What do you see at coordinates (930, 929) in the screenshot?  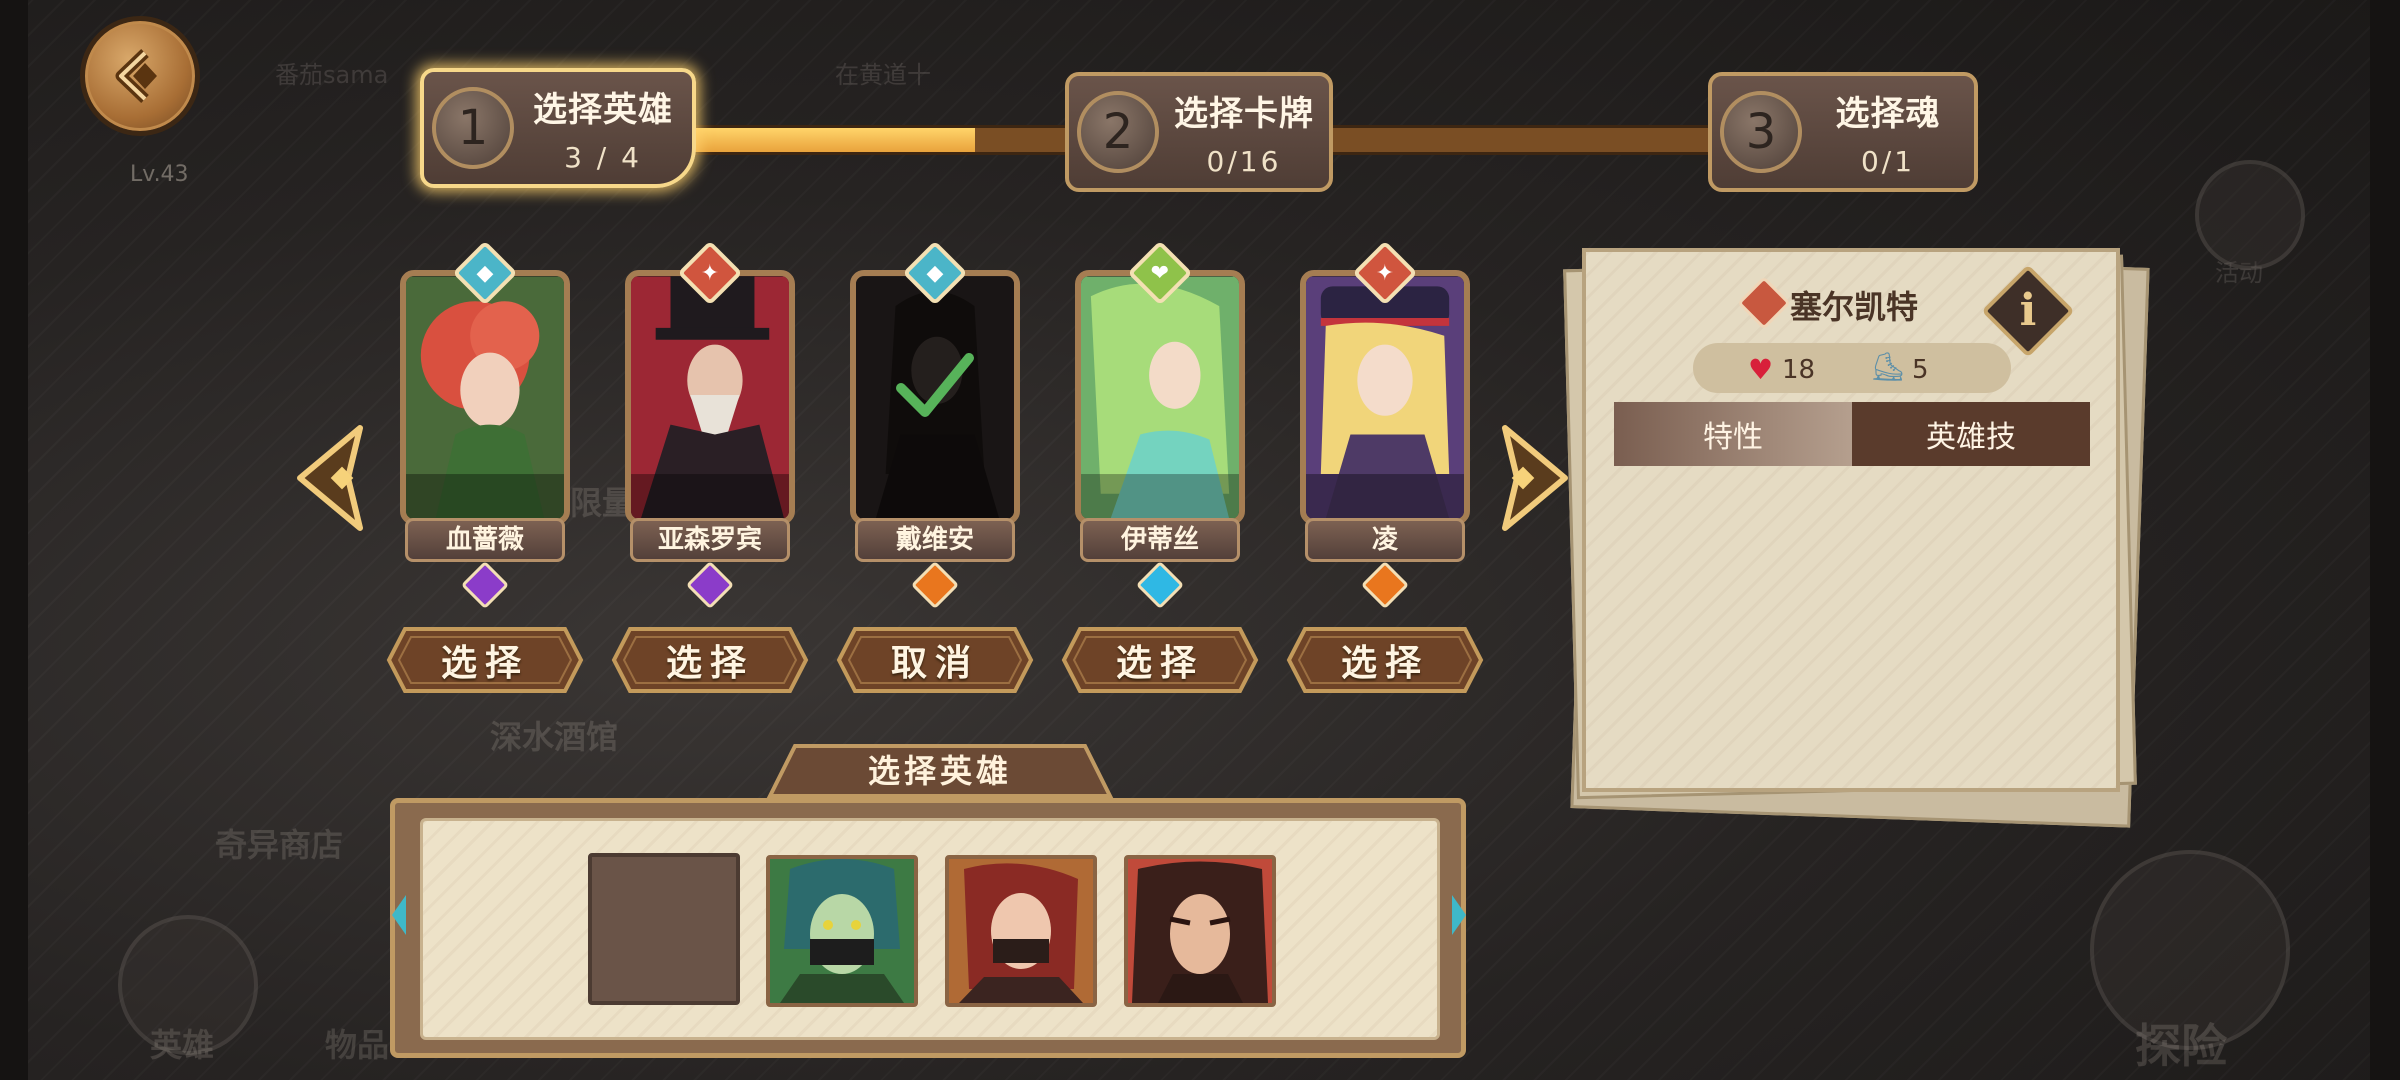 I see `selected-heroes-slots` at bounding box center [930, 929].